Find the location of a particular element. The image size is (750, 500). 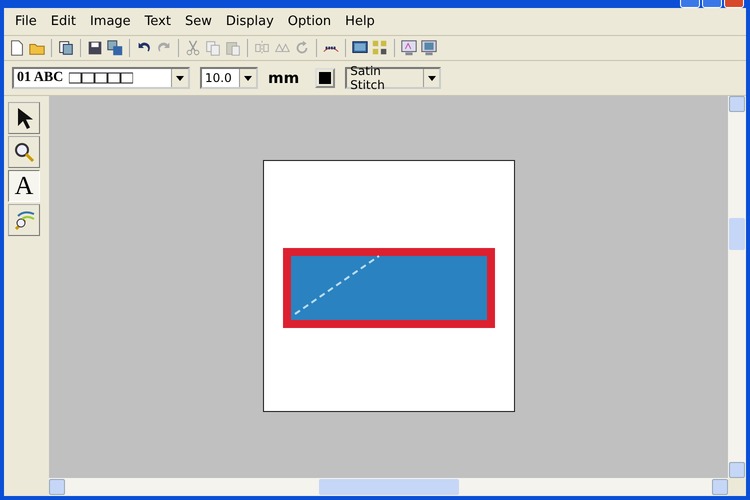

select-tool-button is located at coordinates (24, 118).